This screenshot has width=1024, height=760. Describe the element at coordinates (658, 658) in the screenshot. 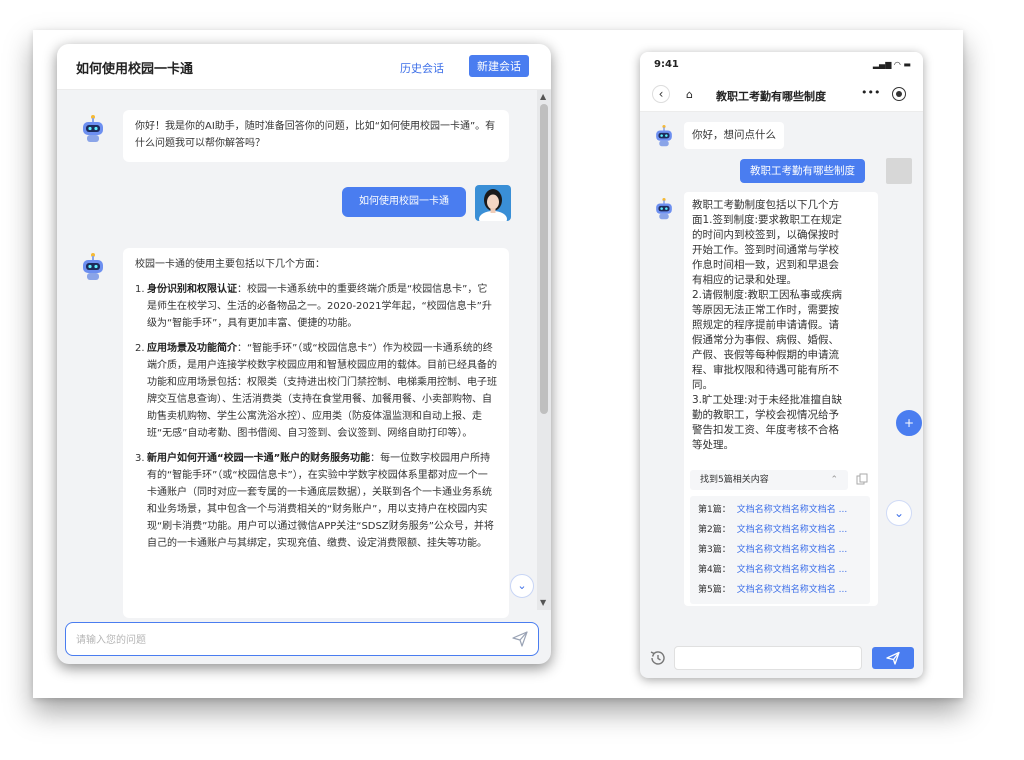

I see `history-icon` at that location.